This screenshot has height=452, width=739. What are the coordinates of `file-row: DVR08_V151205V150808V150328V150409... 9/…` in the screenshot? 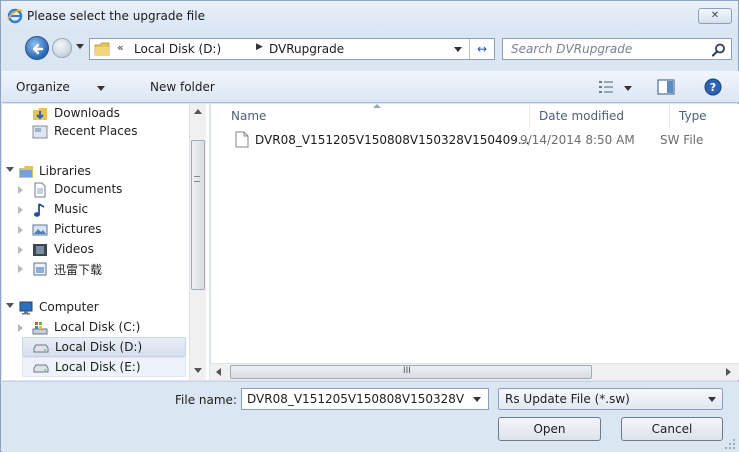 It's located at (484, 140).